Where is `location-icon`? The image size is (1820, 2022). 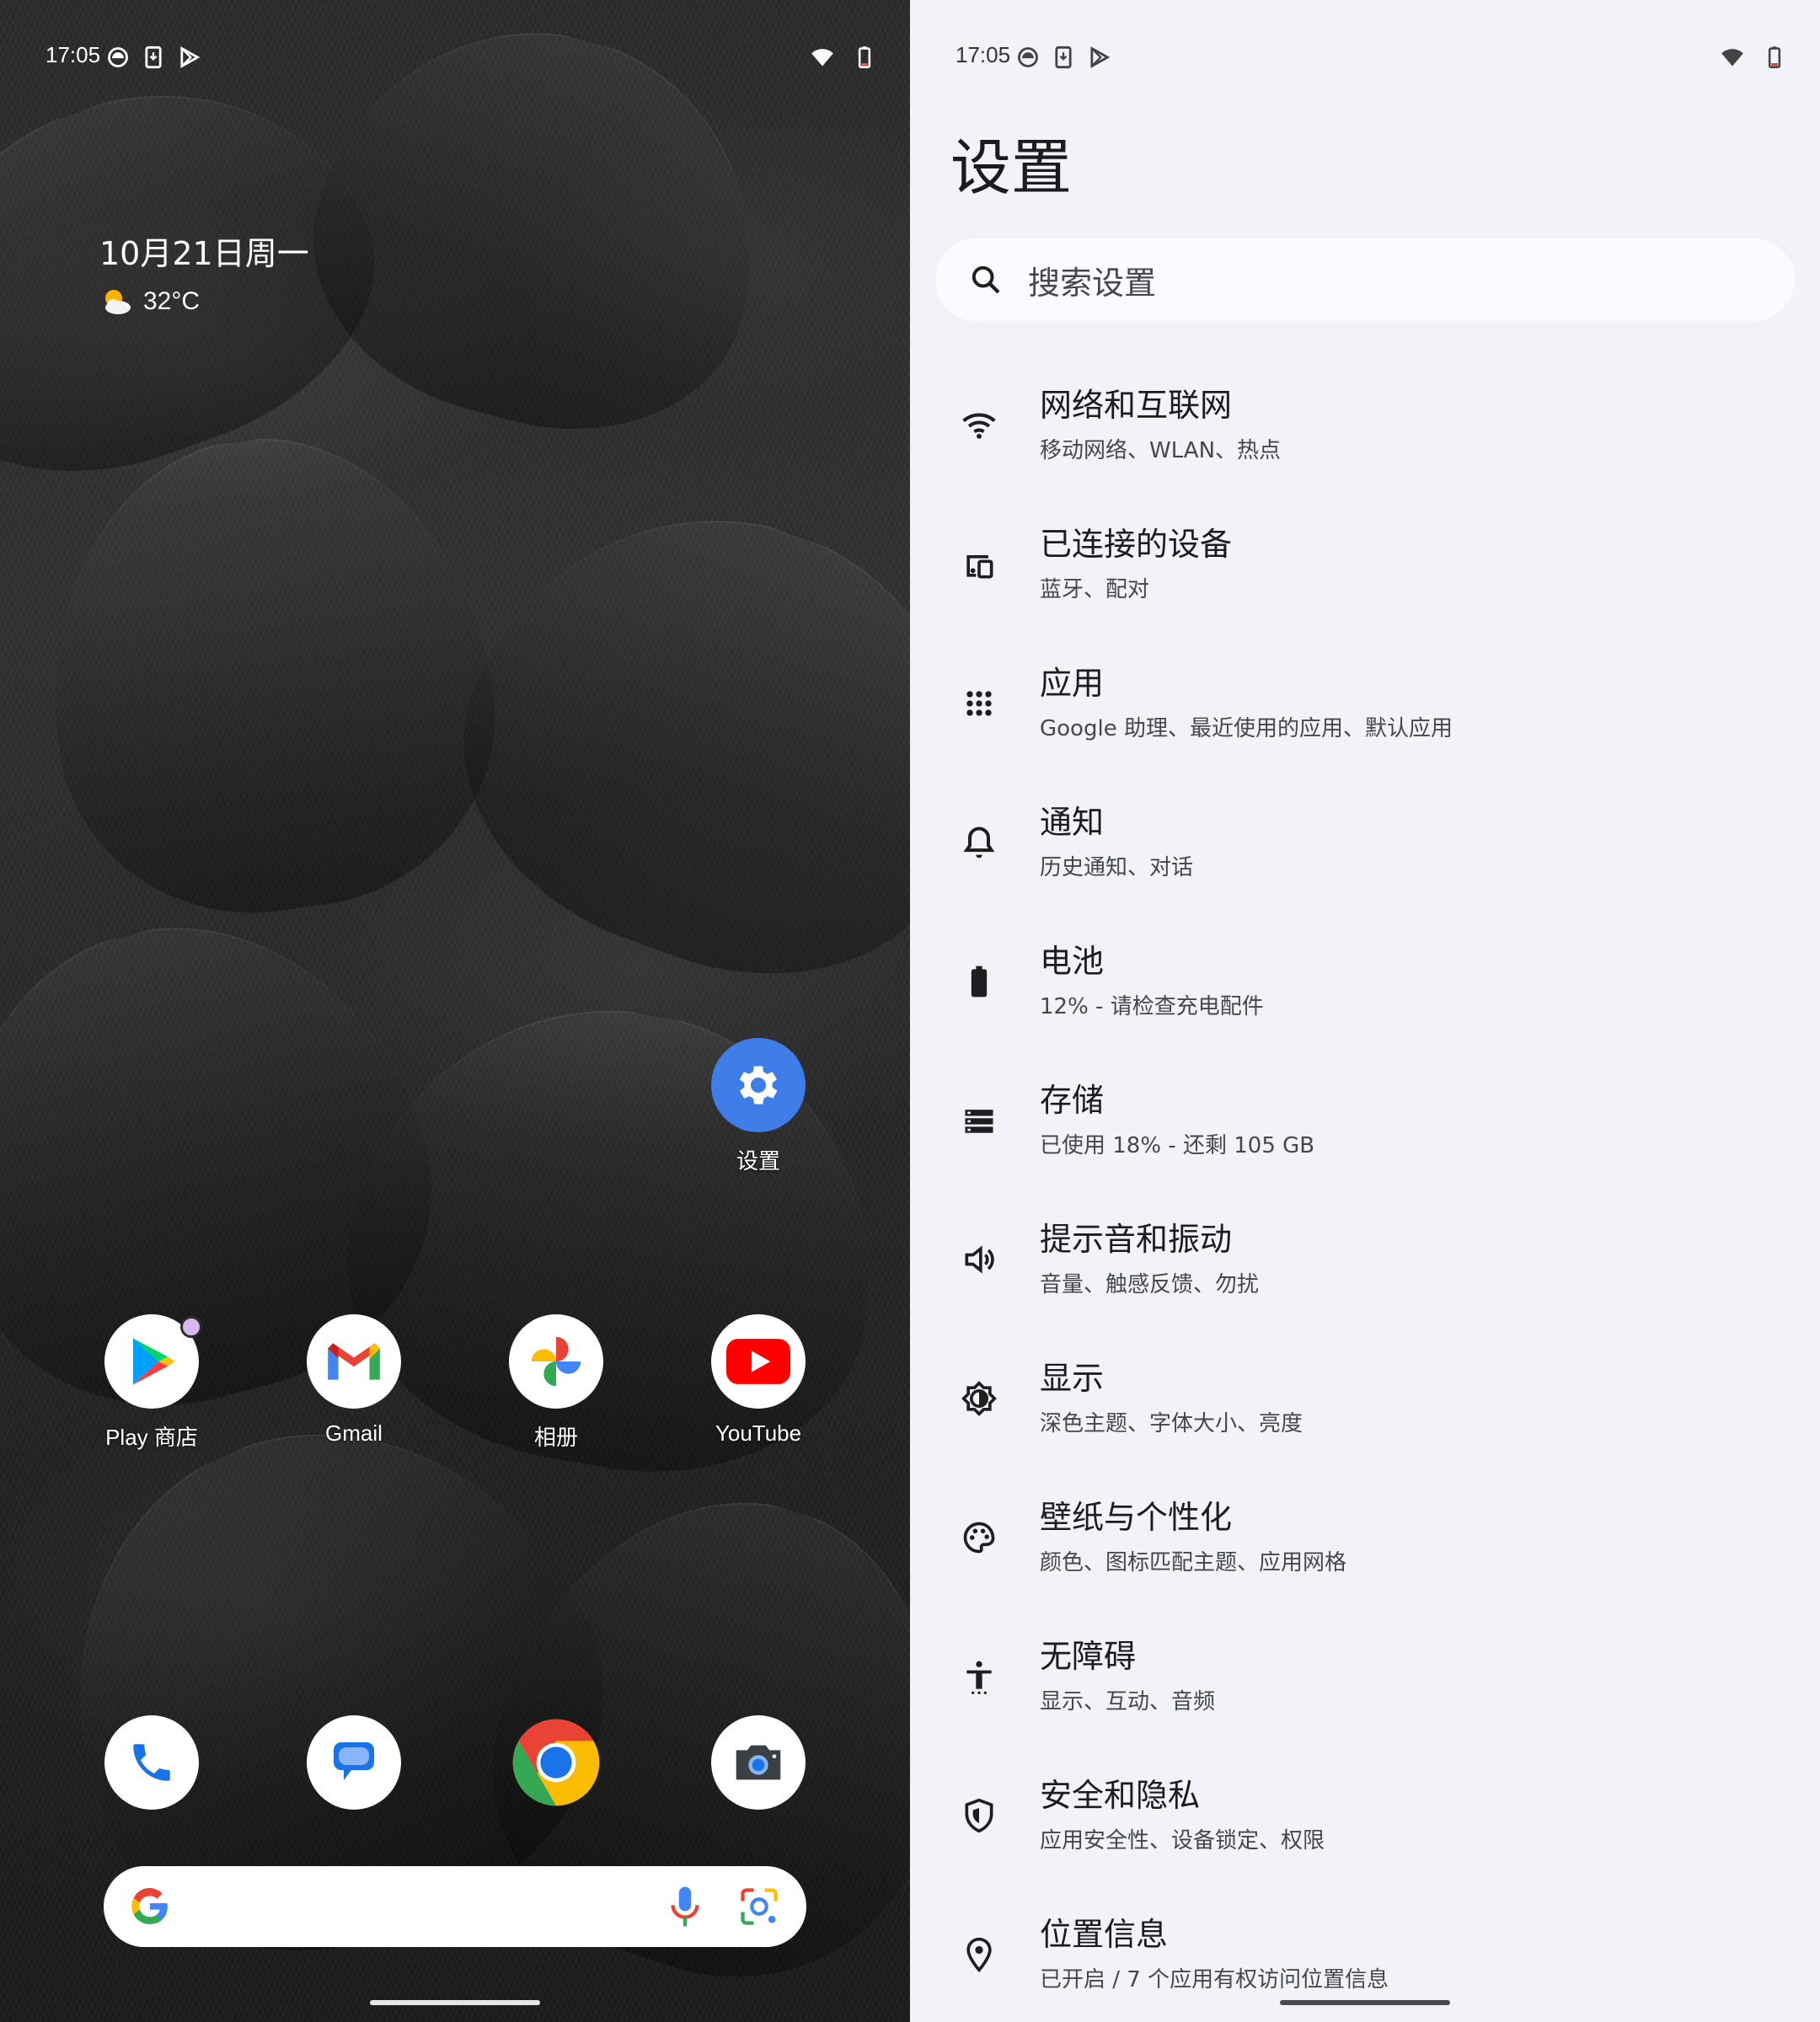 location-icon is located at coordinates (979, 1954).